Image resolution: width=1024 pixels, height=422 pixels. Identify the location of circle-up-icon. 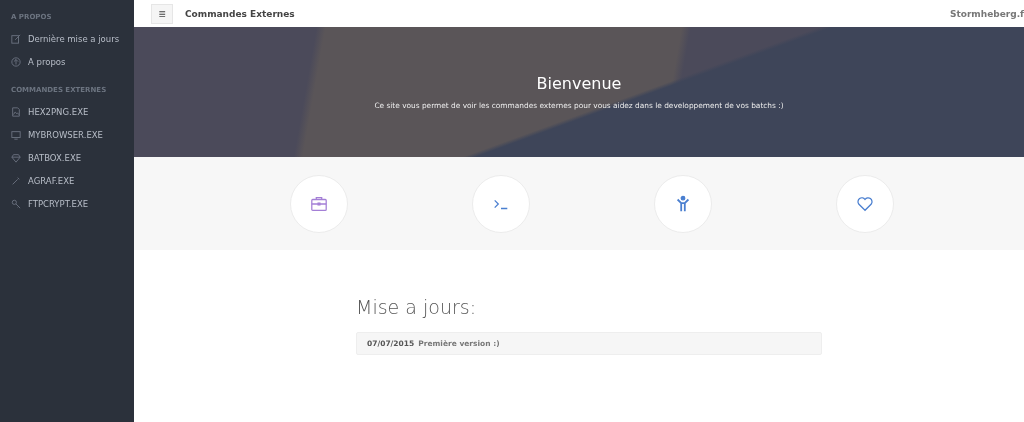
(16, 61).